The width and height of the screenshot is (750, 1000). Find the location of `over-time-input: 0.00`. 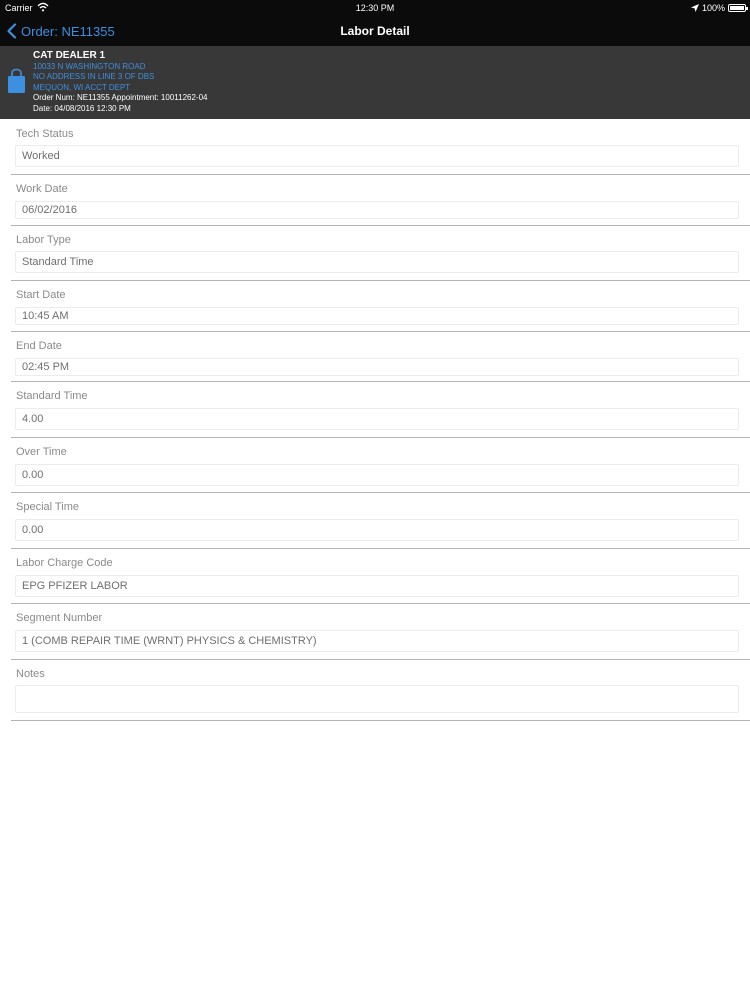

over-time-input: 0.00 is located at coordinates (377, 475).